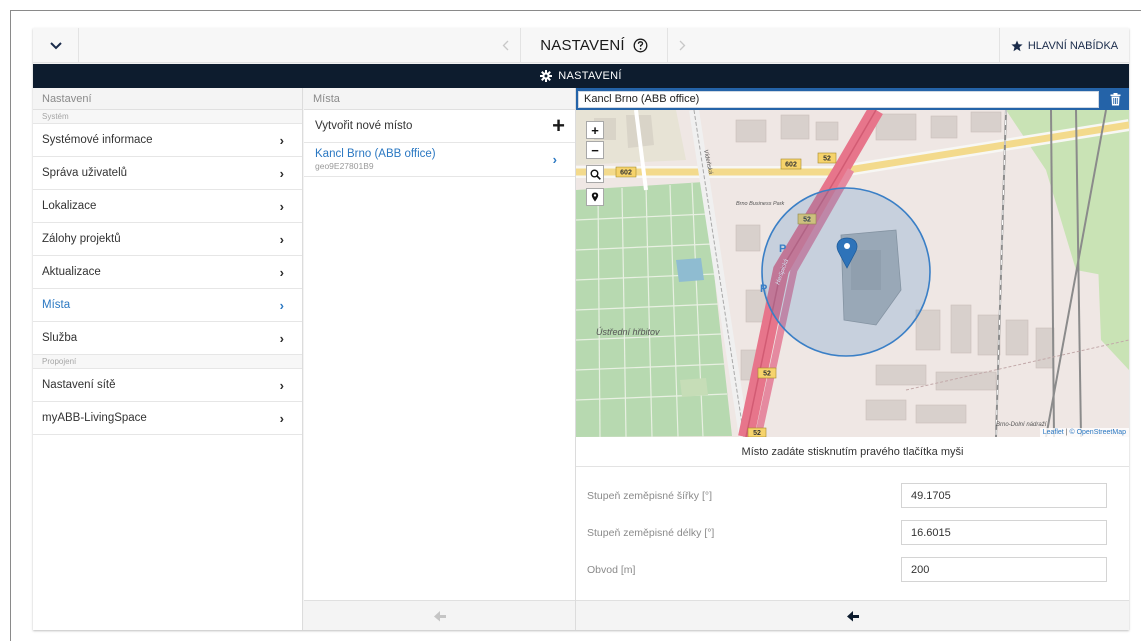 The width and height of the screenshot is (1141, 641). I want to click on trash-icon, so click(1115, 98).